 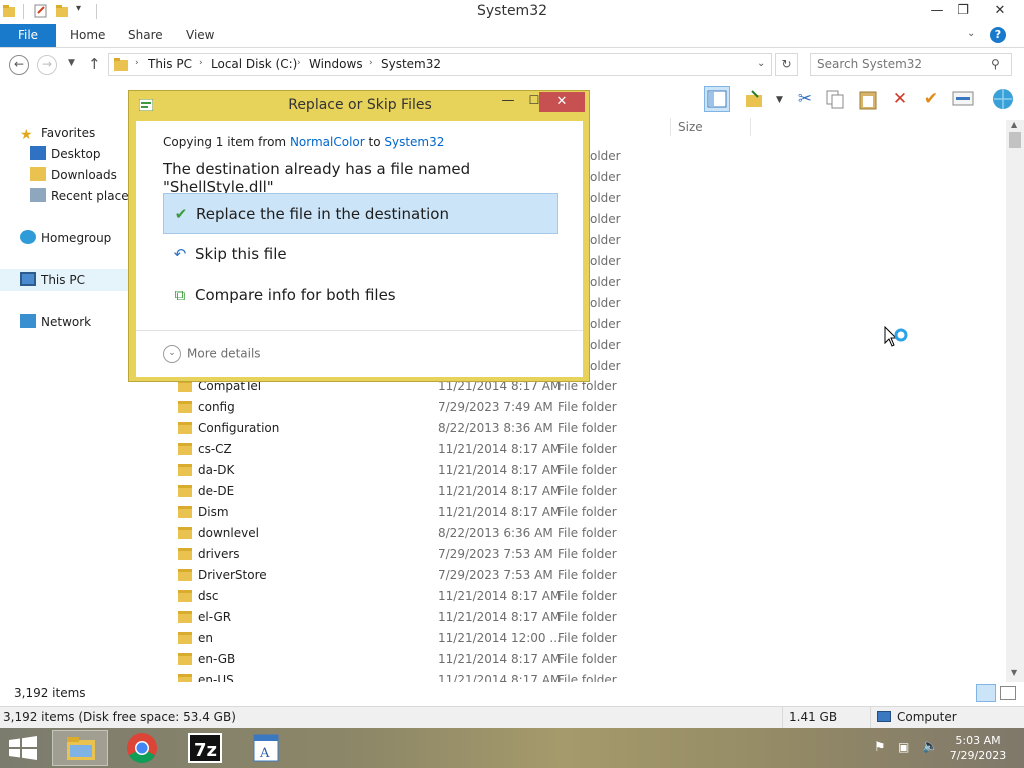 What do you see at coordinates (1014, 124) in the screenshot?
I see `scroll-up-icon: ▲` at bounding box center [1014, 124].